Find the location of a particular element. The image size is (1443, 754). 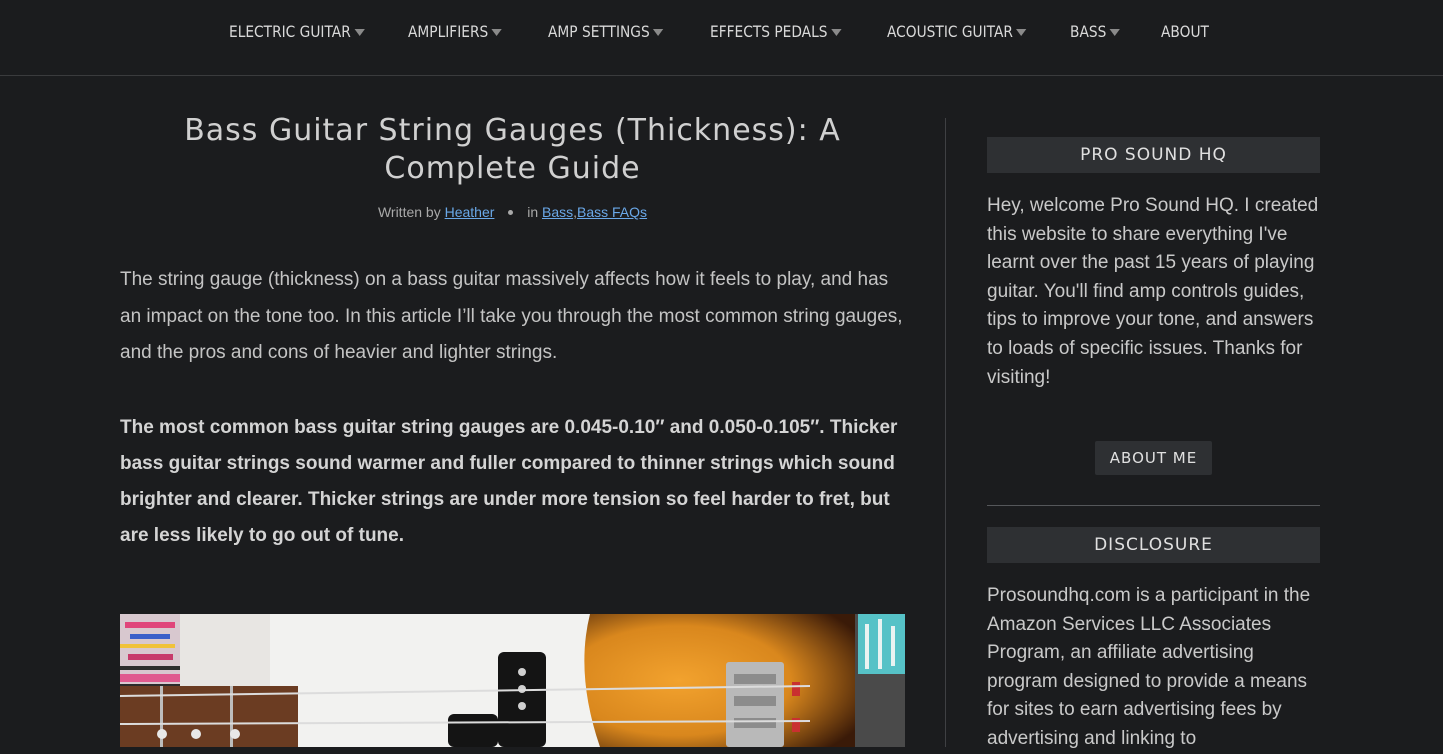

nav-label: ELECTRIC GUITAR is located at coordinates (290, 31).